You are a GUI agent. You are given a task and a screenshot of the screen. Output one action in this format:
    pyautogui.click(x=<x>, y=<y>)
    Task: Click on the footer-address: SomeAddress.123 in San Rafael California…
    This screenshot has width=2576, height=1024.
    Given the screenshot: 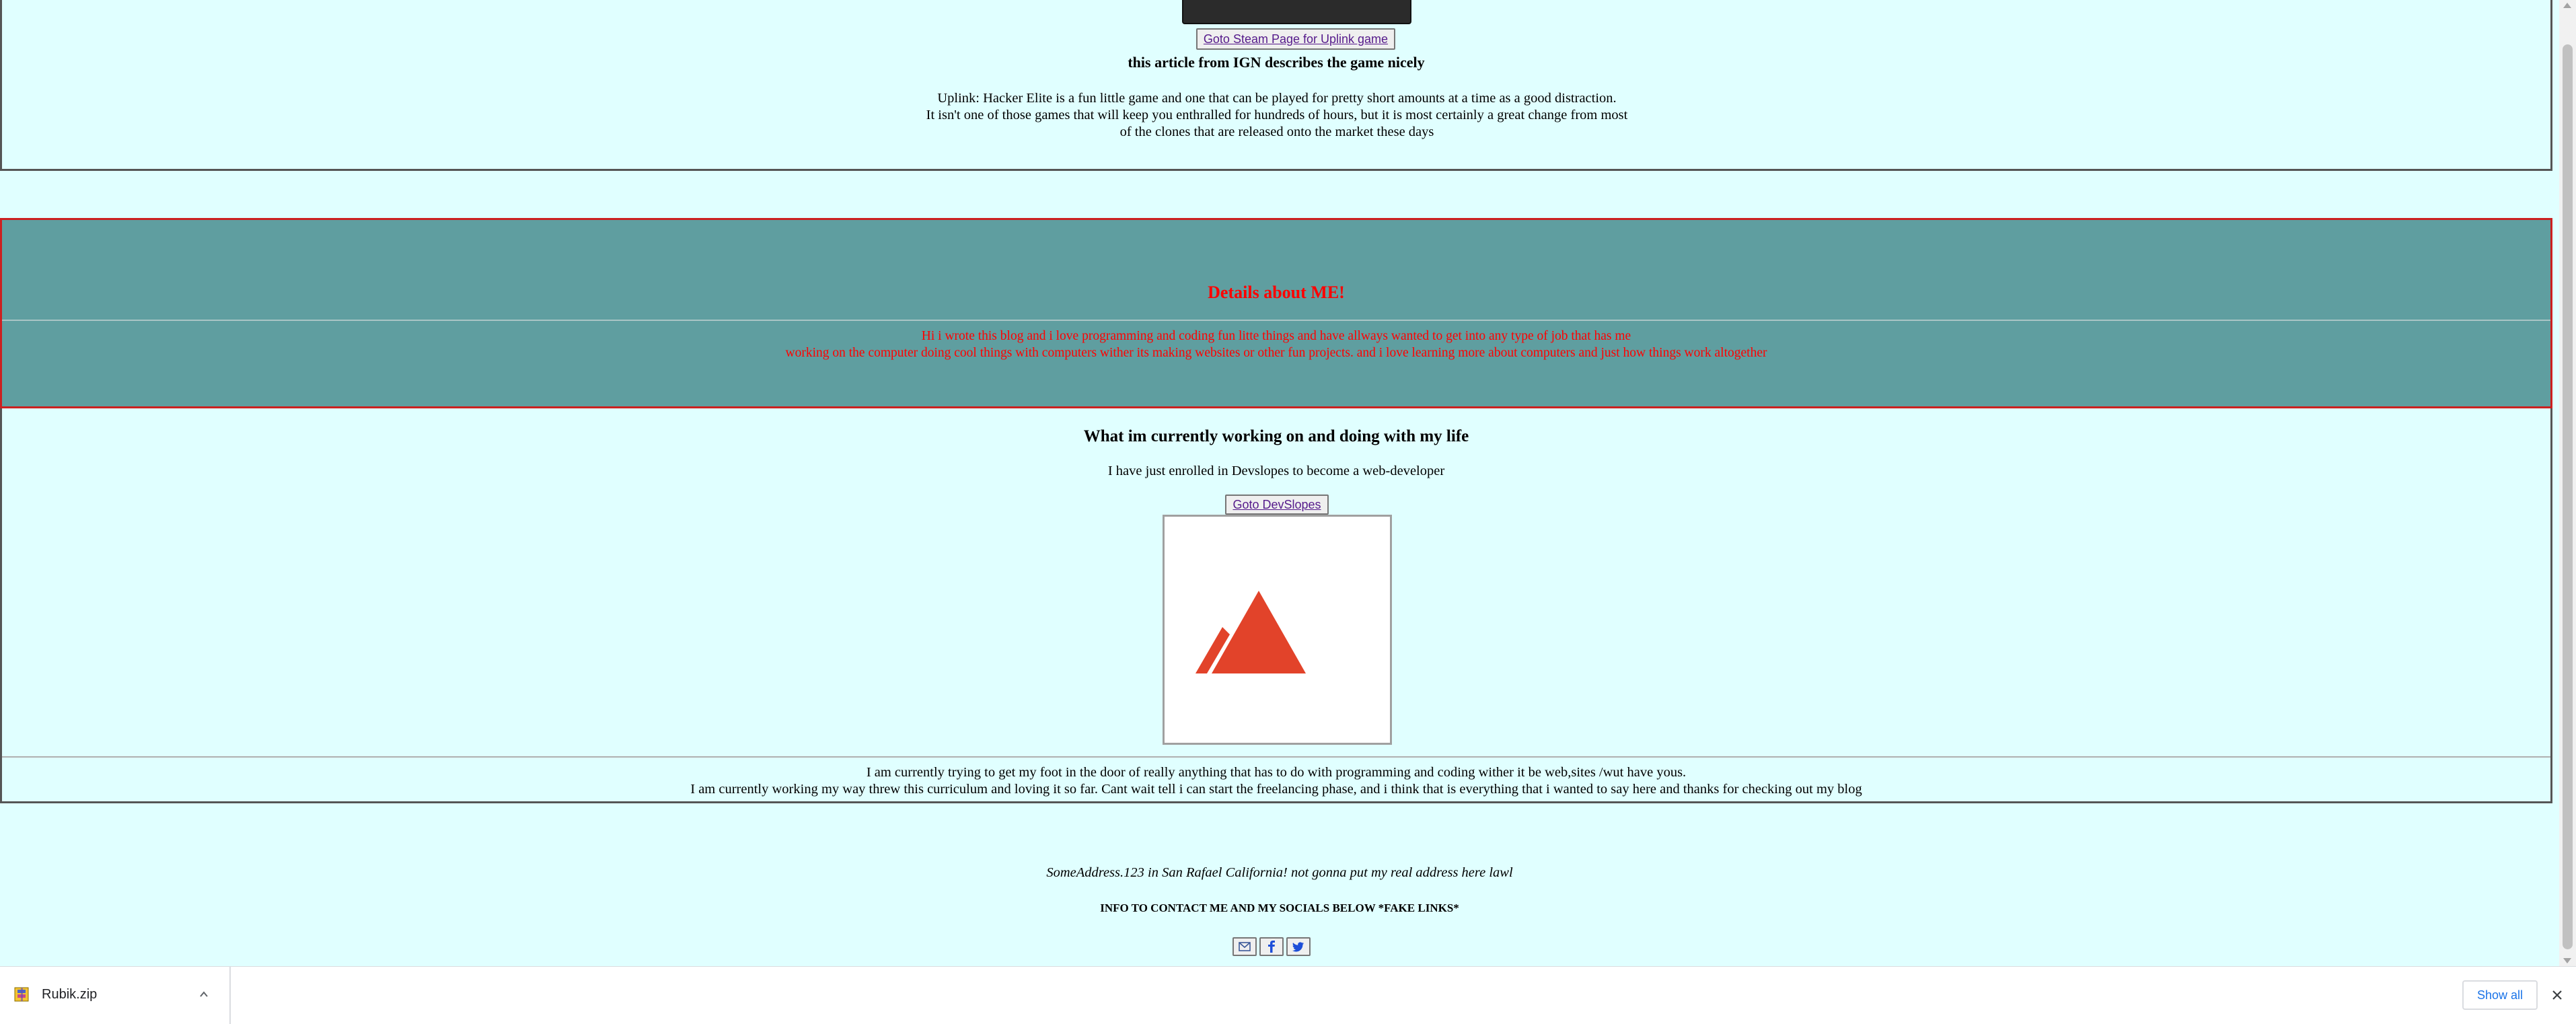 What is the action you would take?
    pyautogui.click(x=1279, y=872)
    